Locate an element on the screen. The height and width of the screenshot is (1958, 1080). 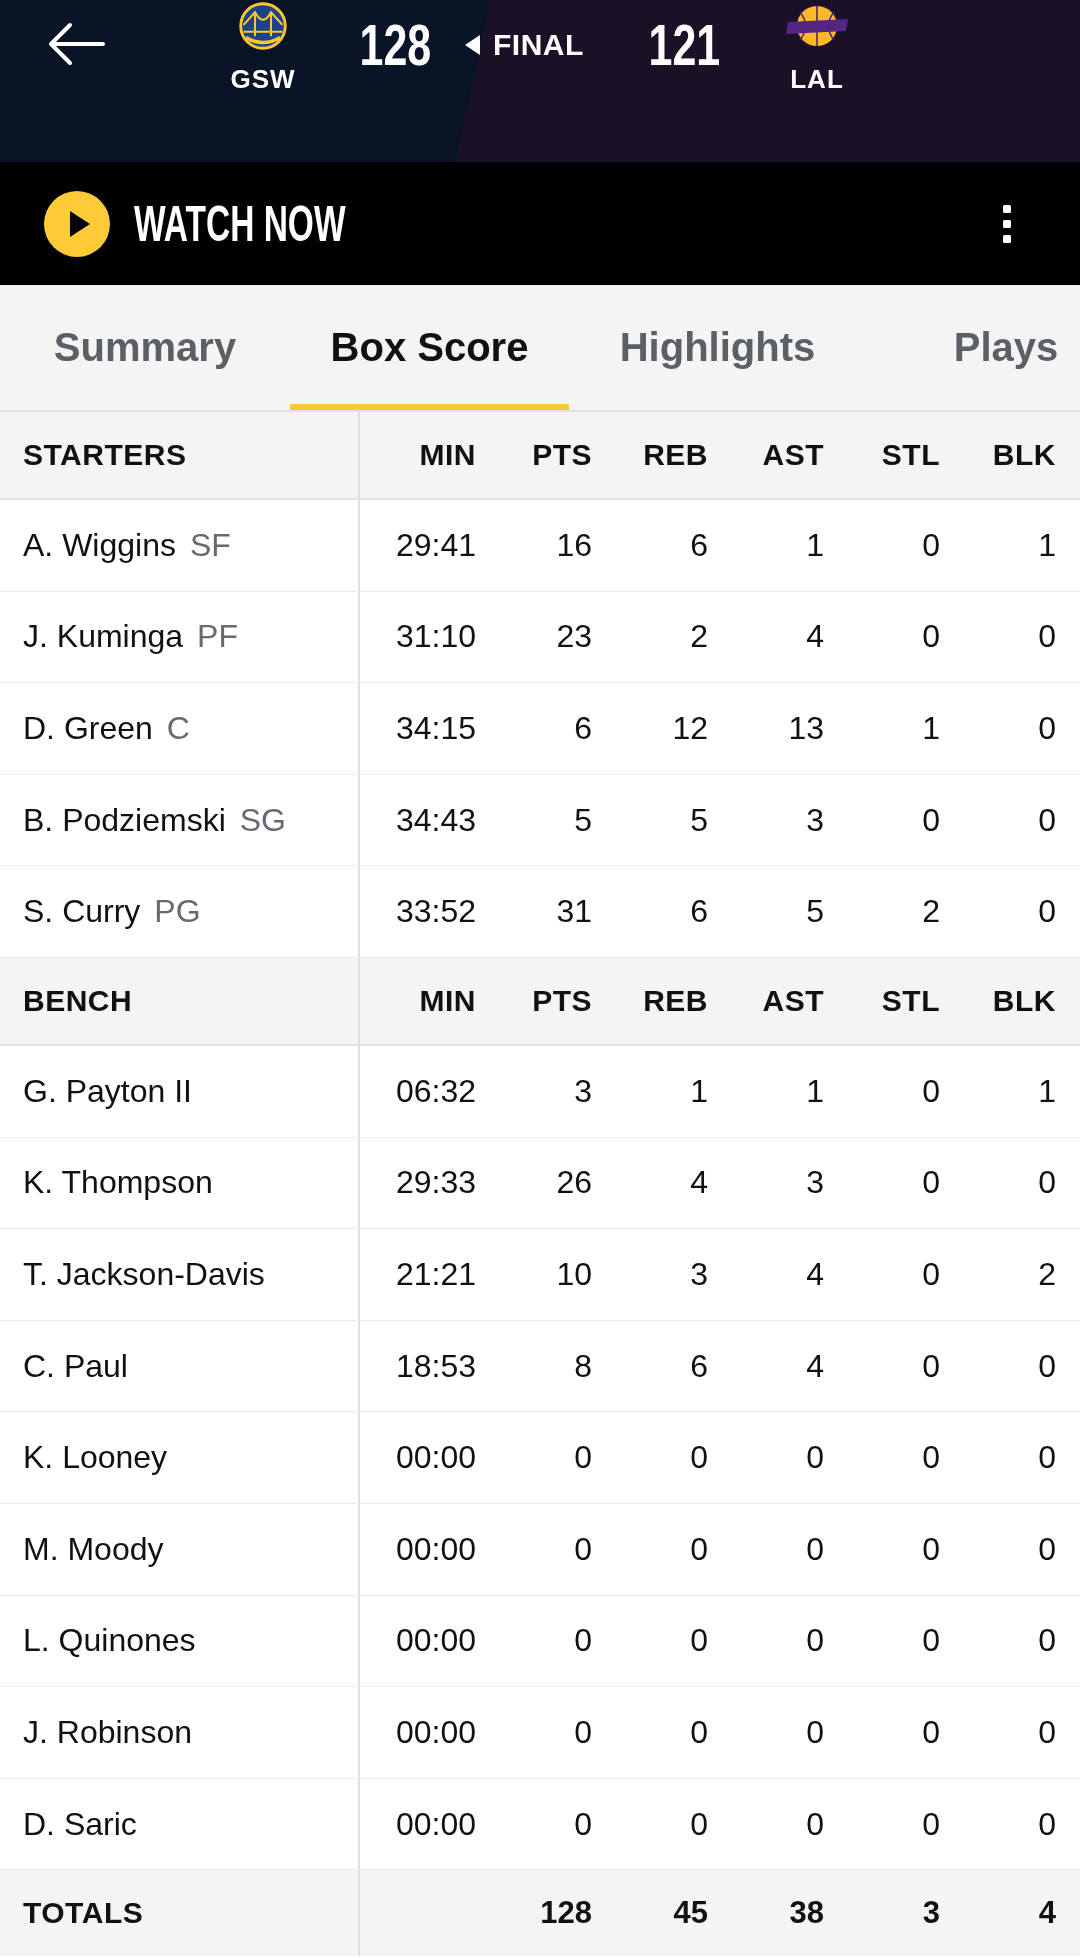
bridge-logo-icon is located at coordinates (263, 26).